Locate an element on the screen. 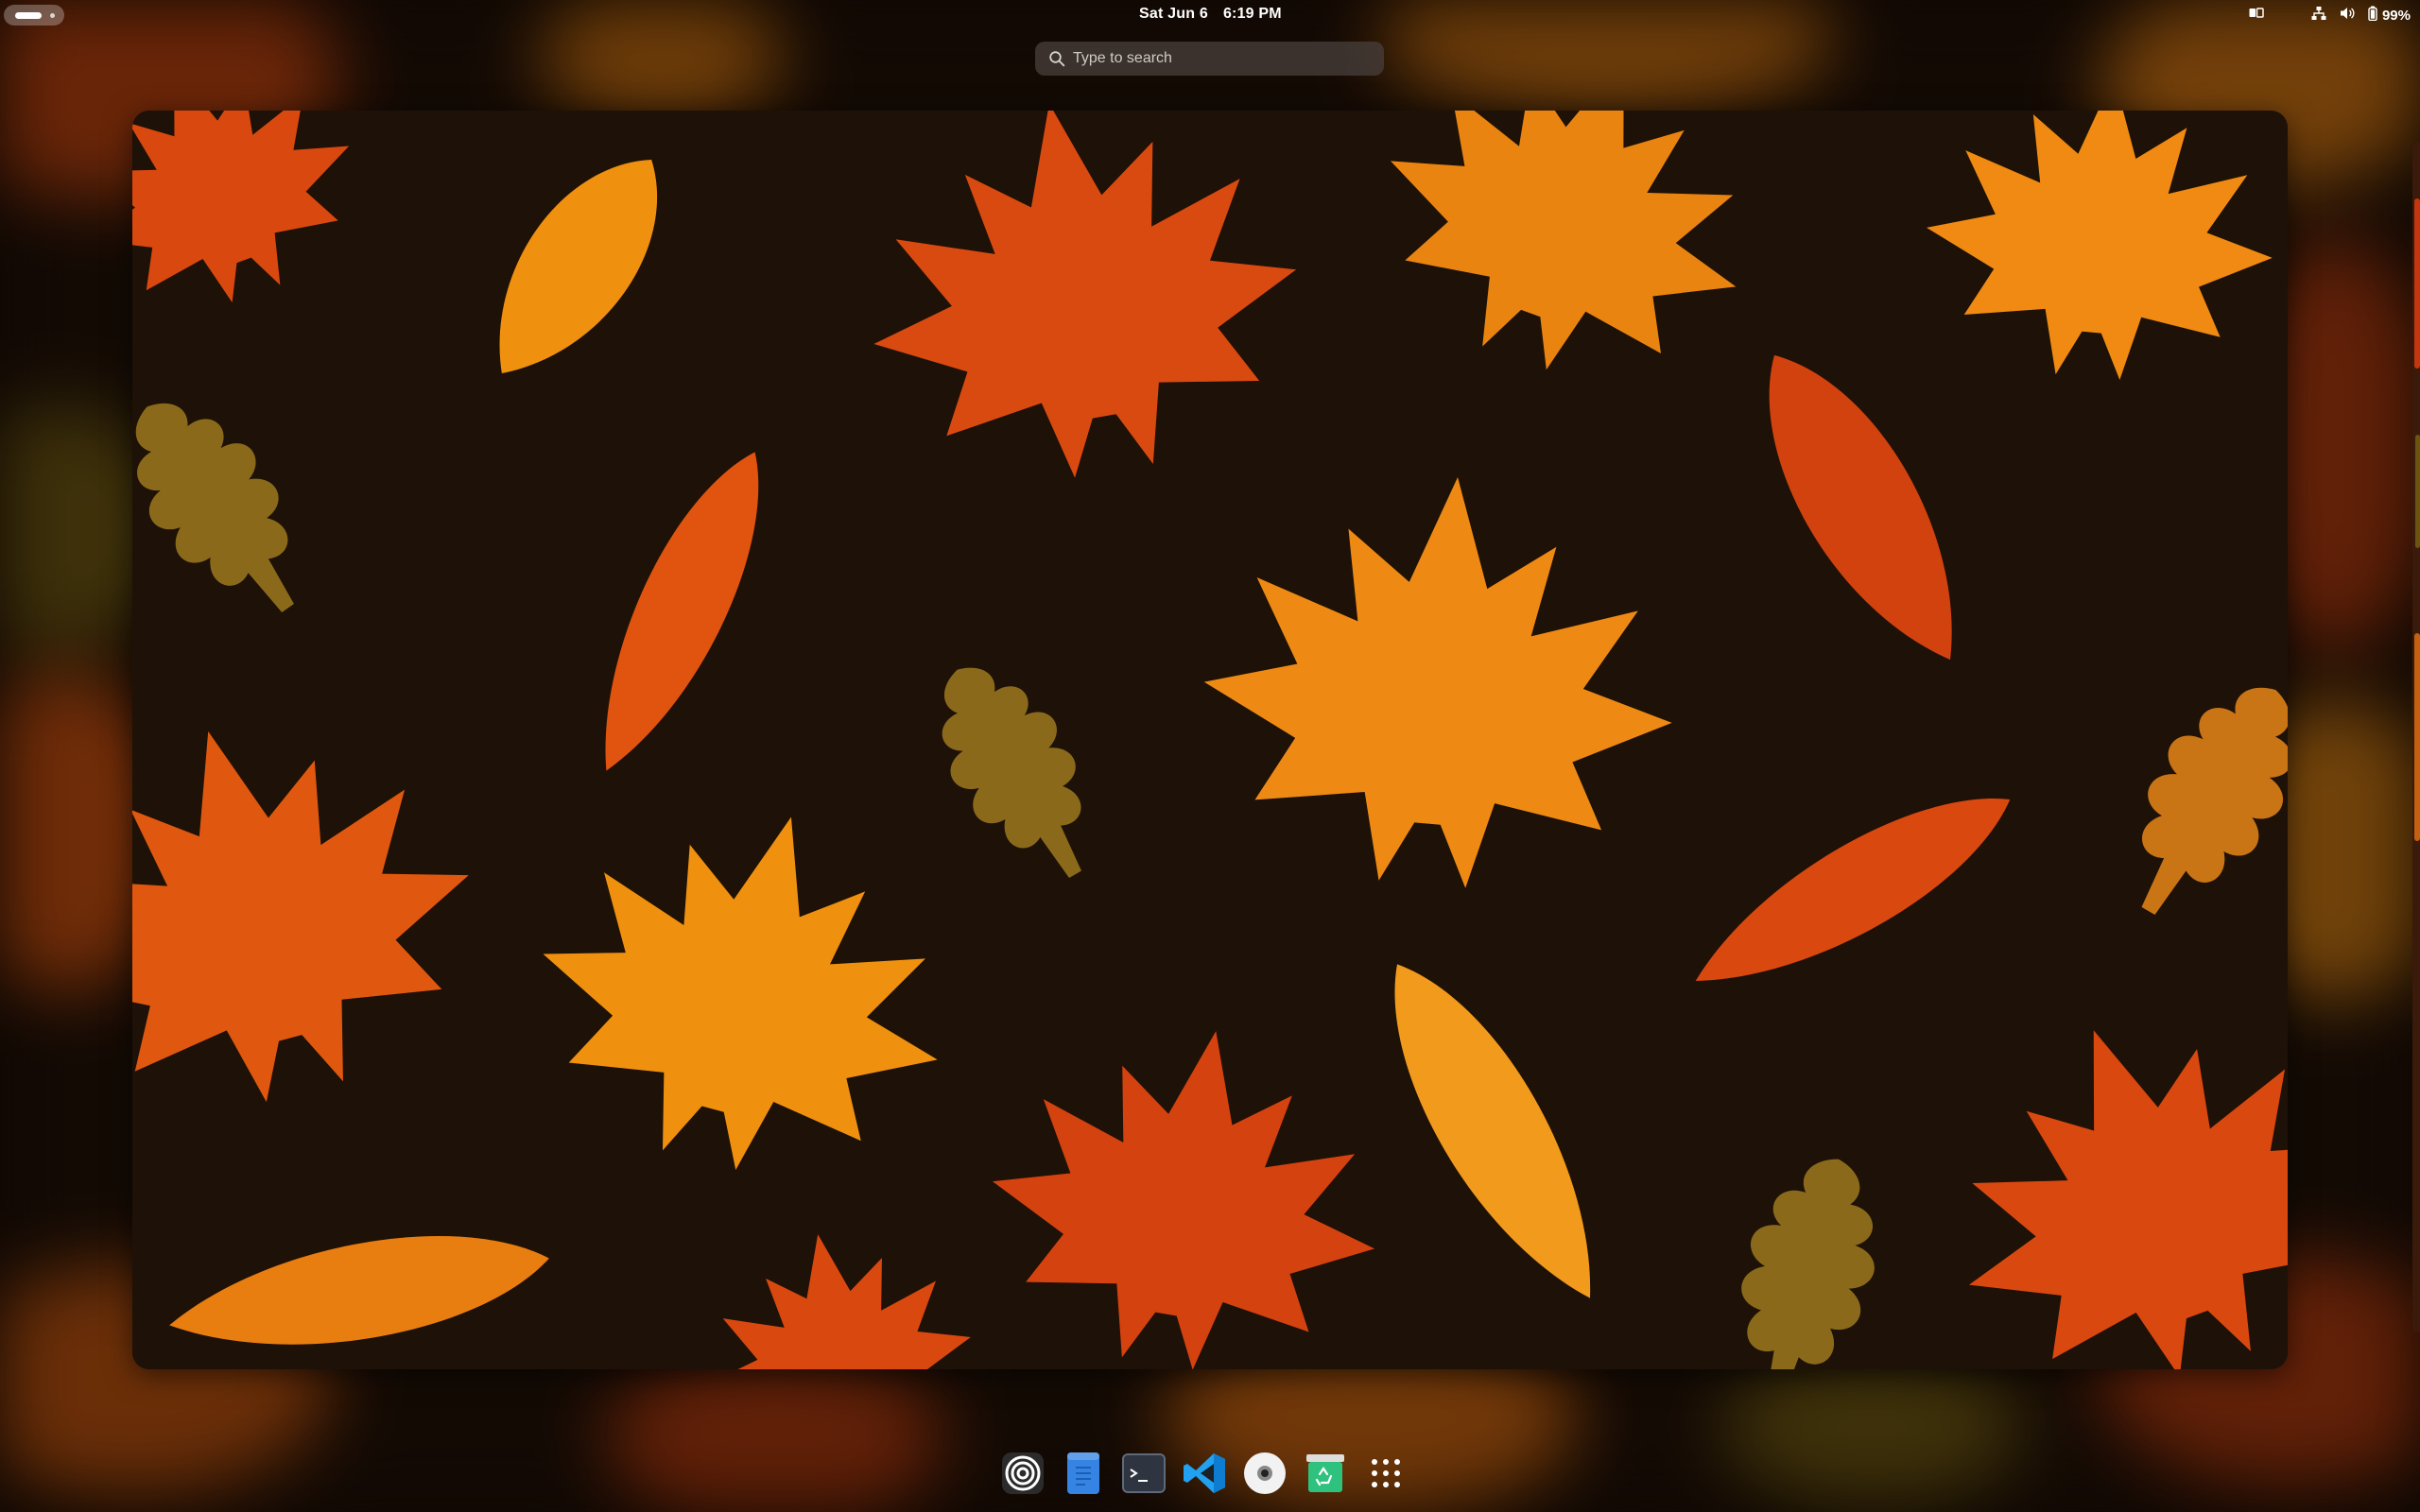 Image resolution: width=2420 pixels, height=1512 pixels. dash-app-text-editor is located at coordinates (1083, 1475).